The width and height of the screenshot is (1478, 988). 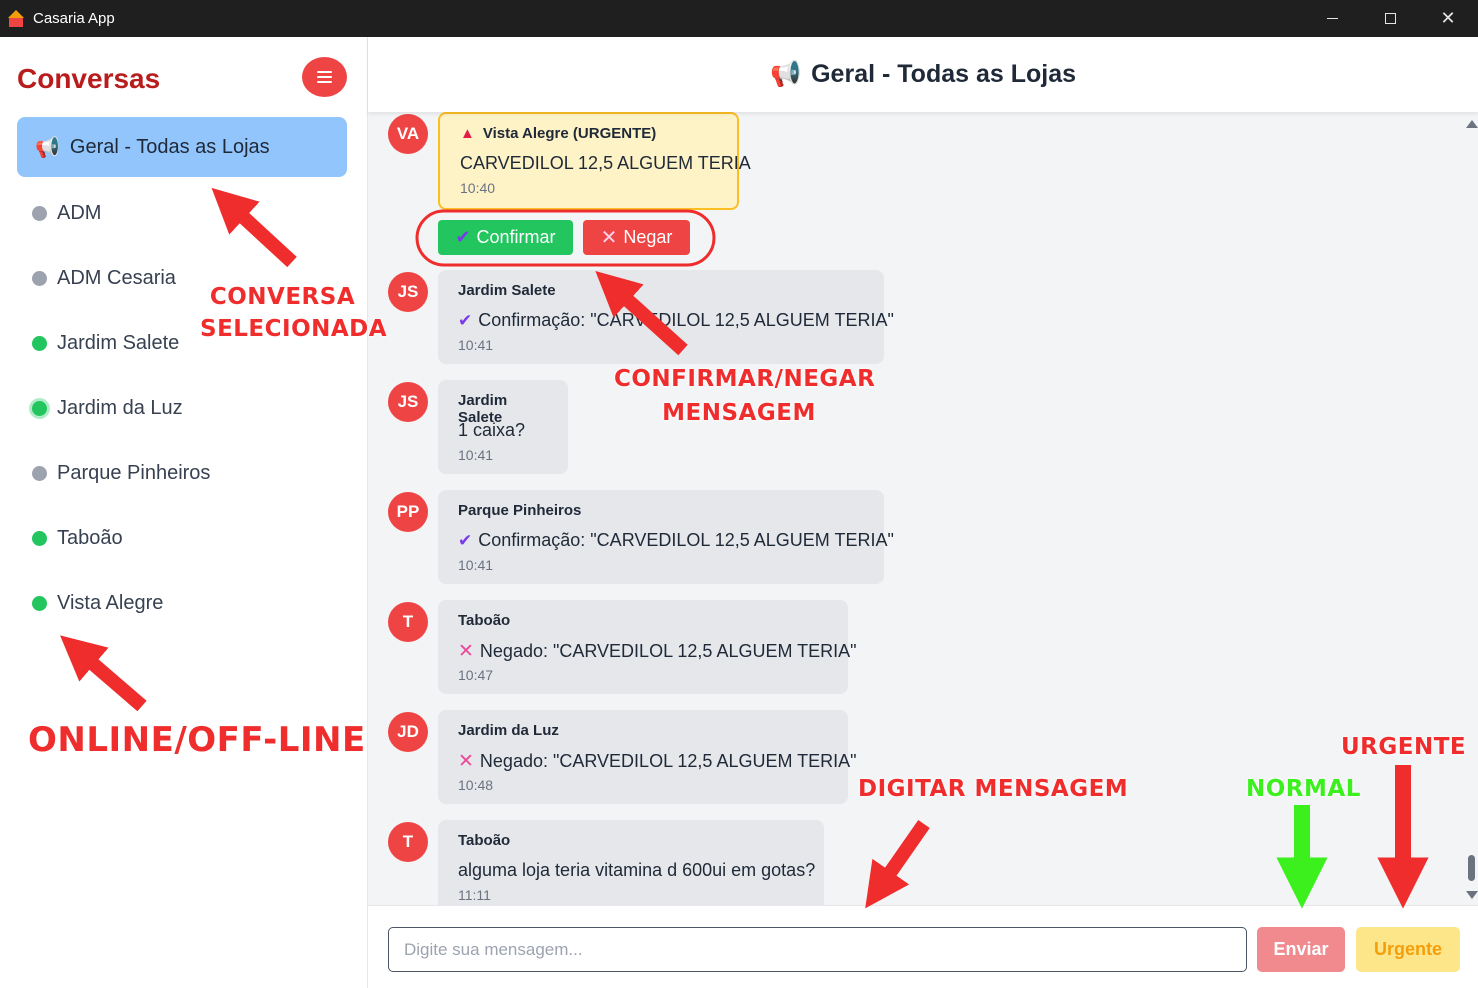 What do you see at coordinates (324, 77) in the screenshot?
I see `menu-button` at bounding box center [324, 77].